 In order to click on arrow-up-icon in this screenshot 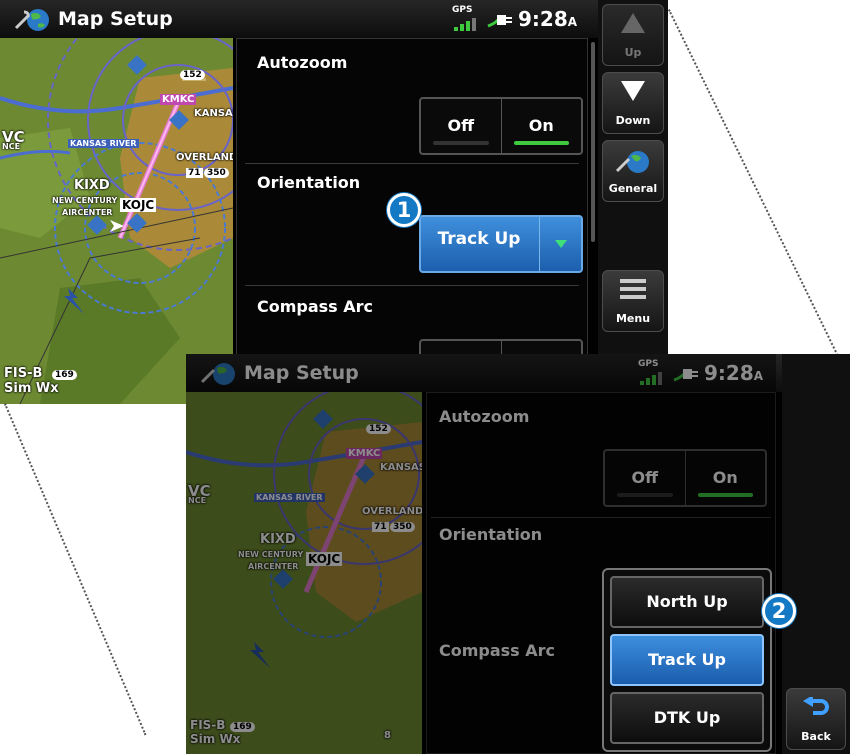, I will do `click(633, 23)`.